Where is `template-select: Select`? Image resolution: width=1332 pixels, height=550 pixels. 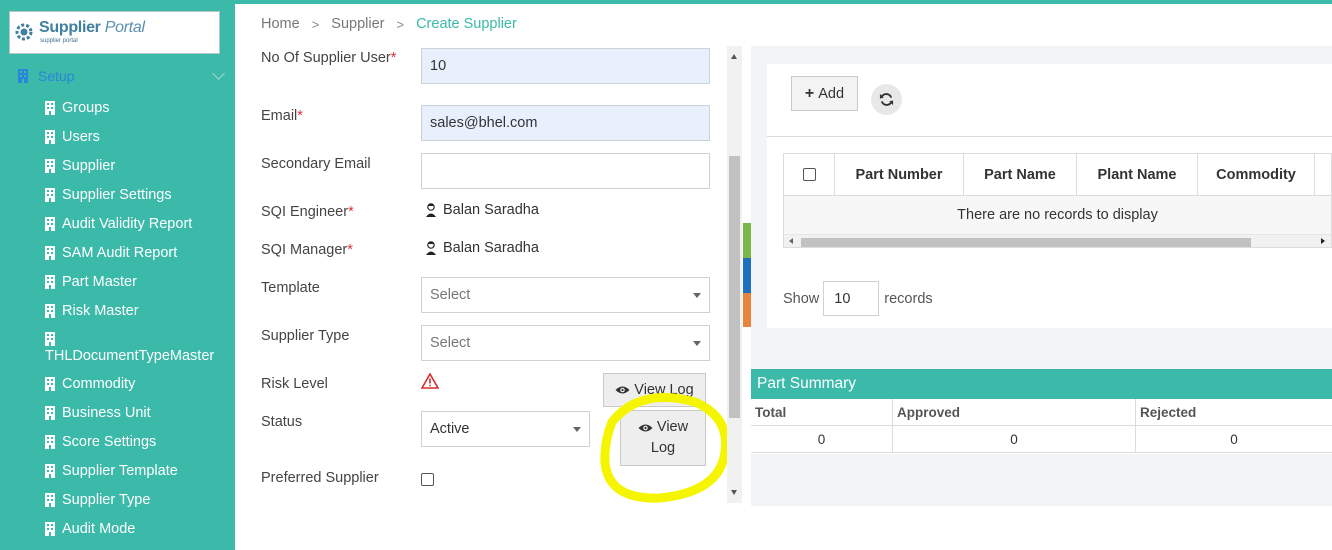 template-select: Select is located at coordinates (565, 295).